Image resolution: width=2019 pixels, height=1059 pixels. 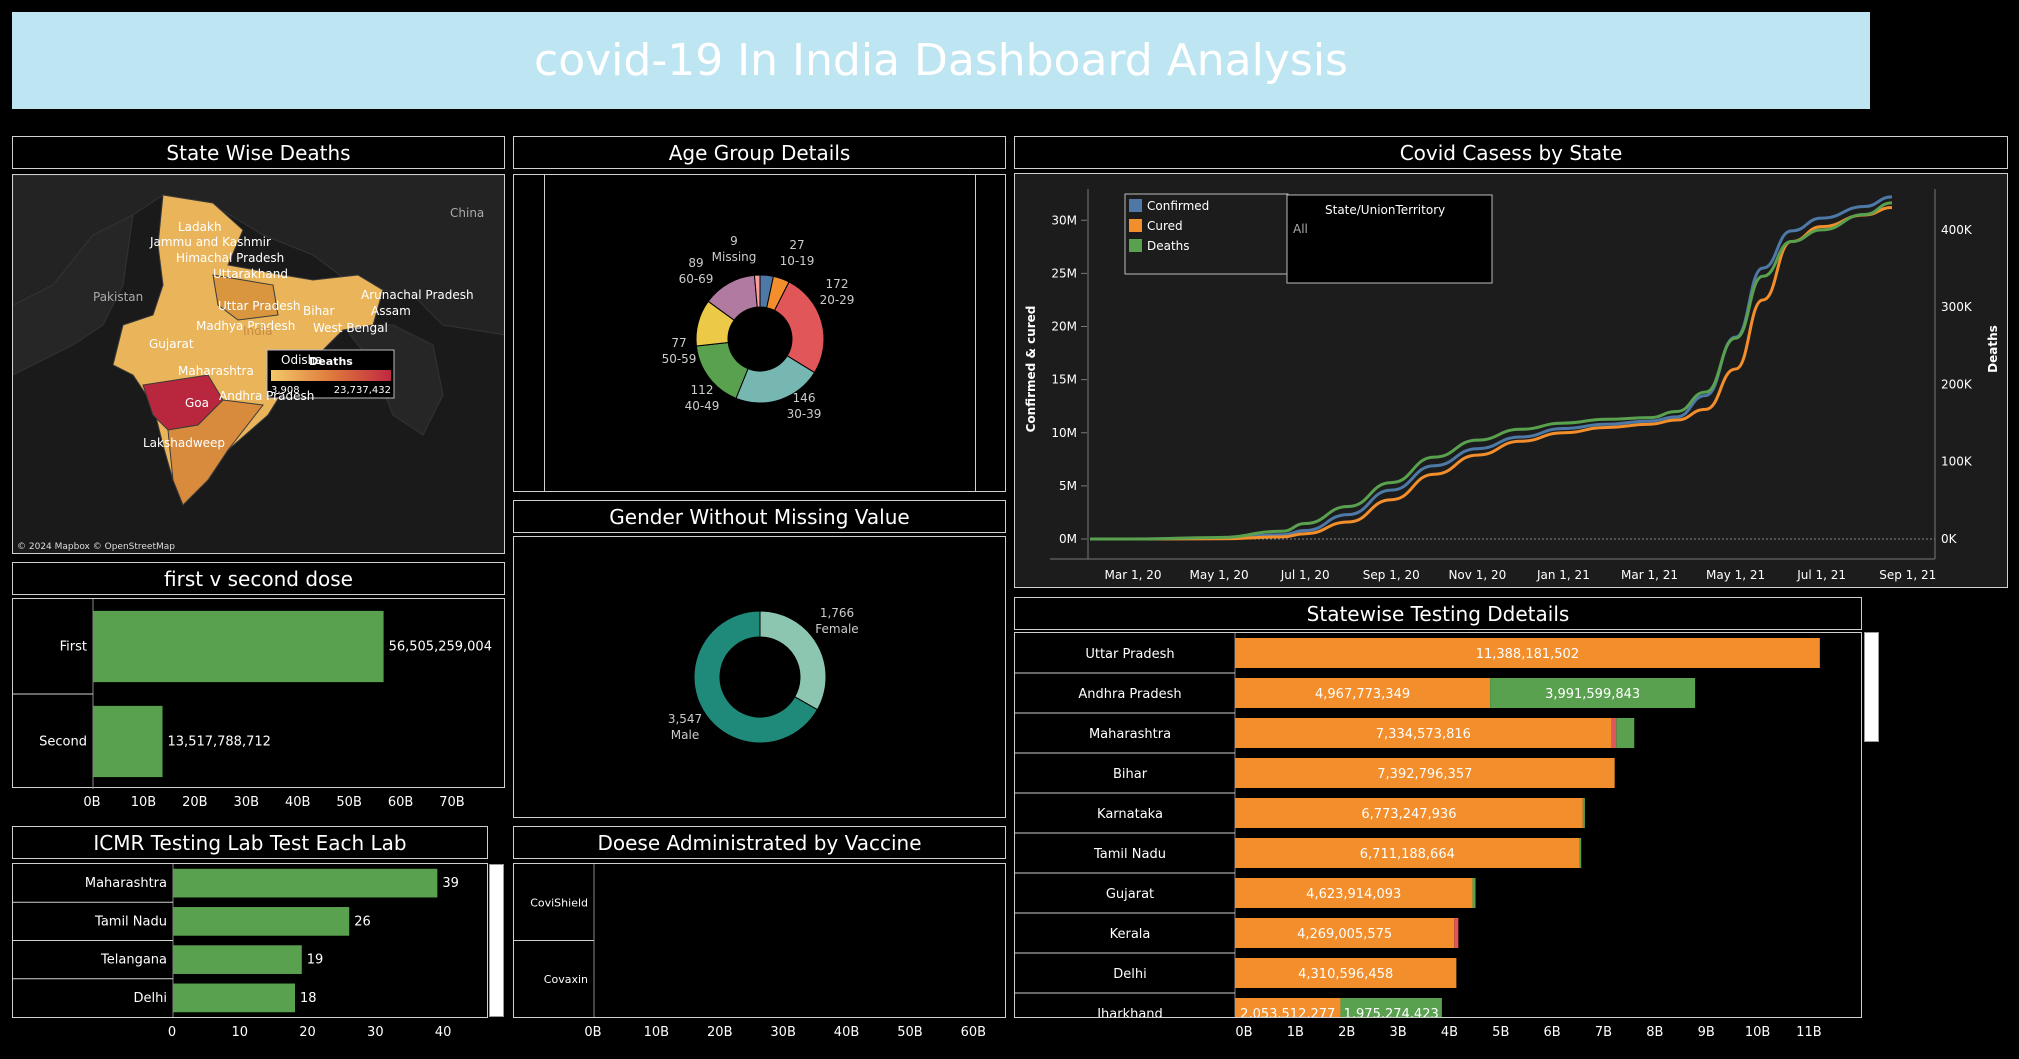 What do you see at coordinates (302, 360) in the screenshot?
I see `map-label-odisha: Odisha` at bounding box center [302, 360].